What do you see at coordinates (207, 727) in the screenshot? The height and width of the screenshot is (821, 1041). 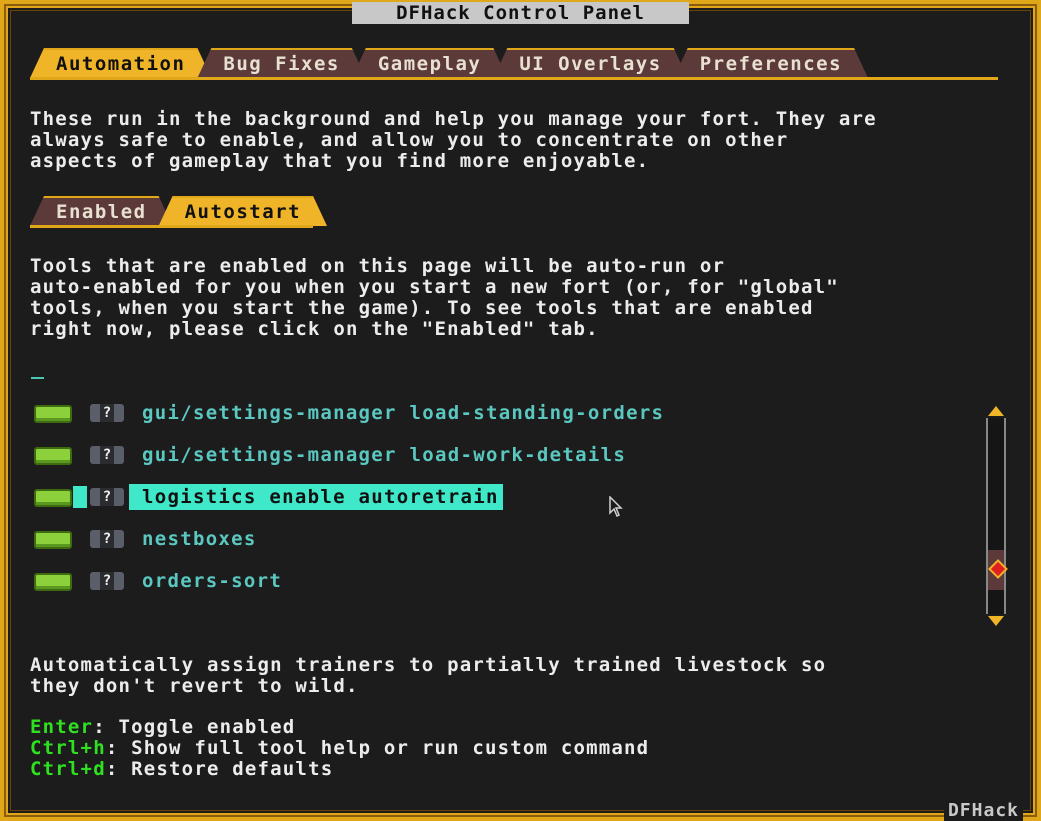 I see `hotkey-description: Toggle enabled` at bounding box center [207, 727].